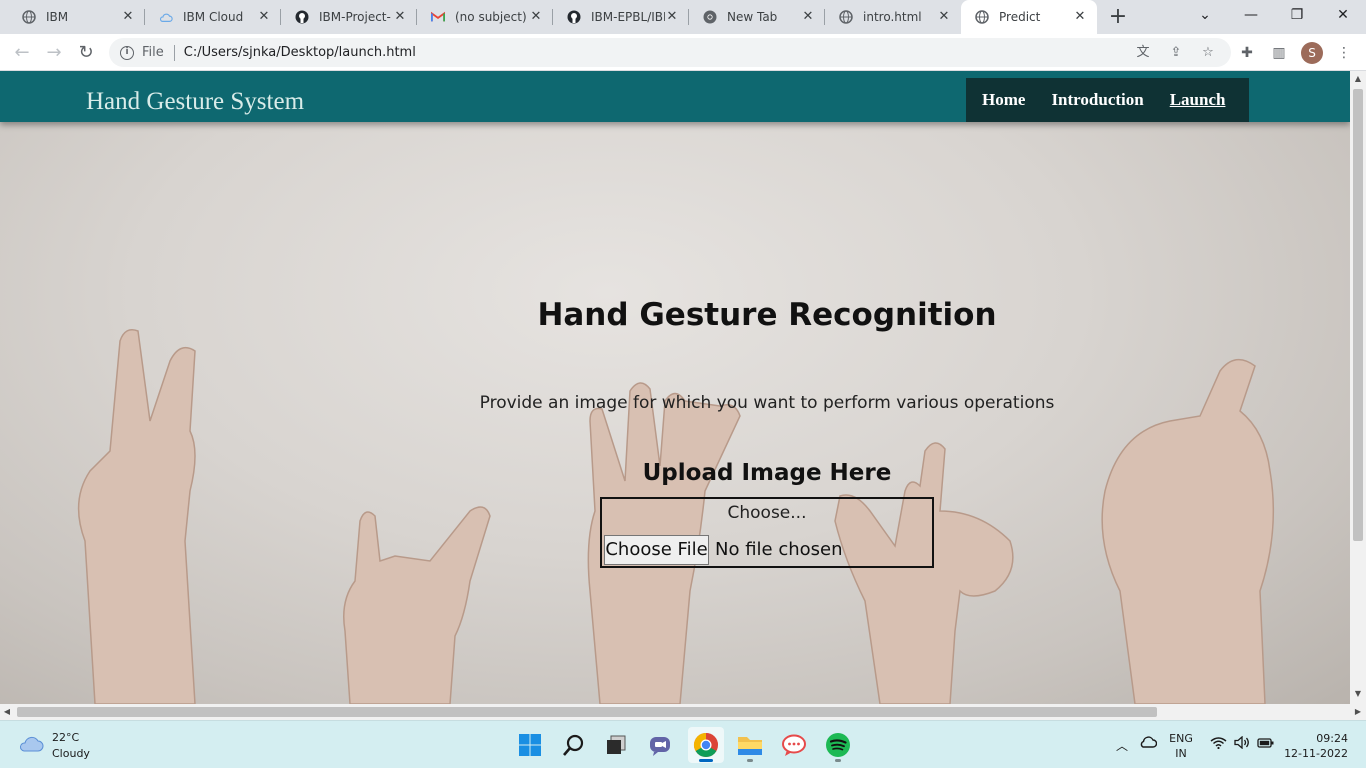 Image resolution: width=1366 pixels, height=768 pixels. Describe the element at coordinates (656, 550) in the screenshot. I see `choose-file-button: Choose File` at that location.